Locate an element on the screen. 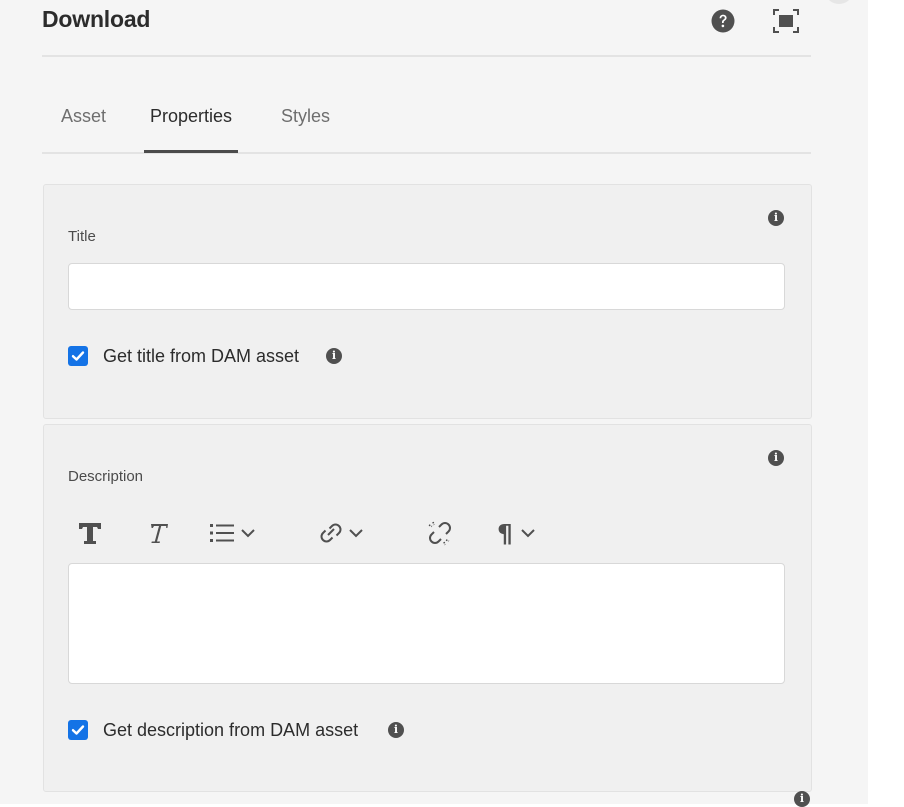 This screenshot has width=904, height=807. description-from-dam-checkbox is located at coordinates (78, 730).